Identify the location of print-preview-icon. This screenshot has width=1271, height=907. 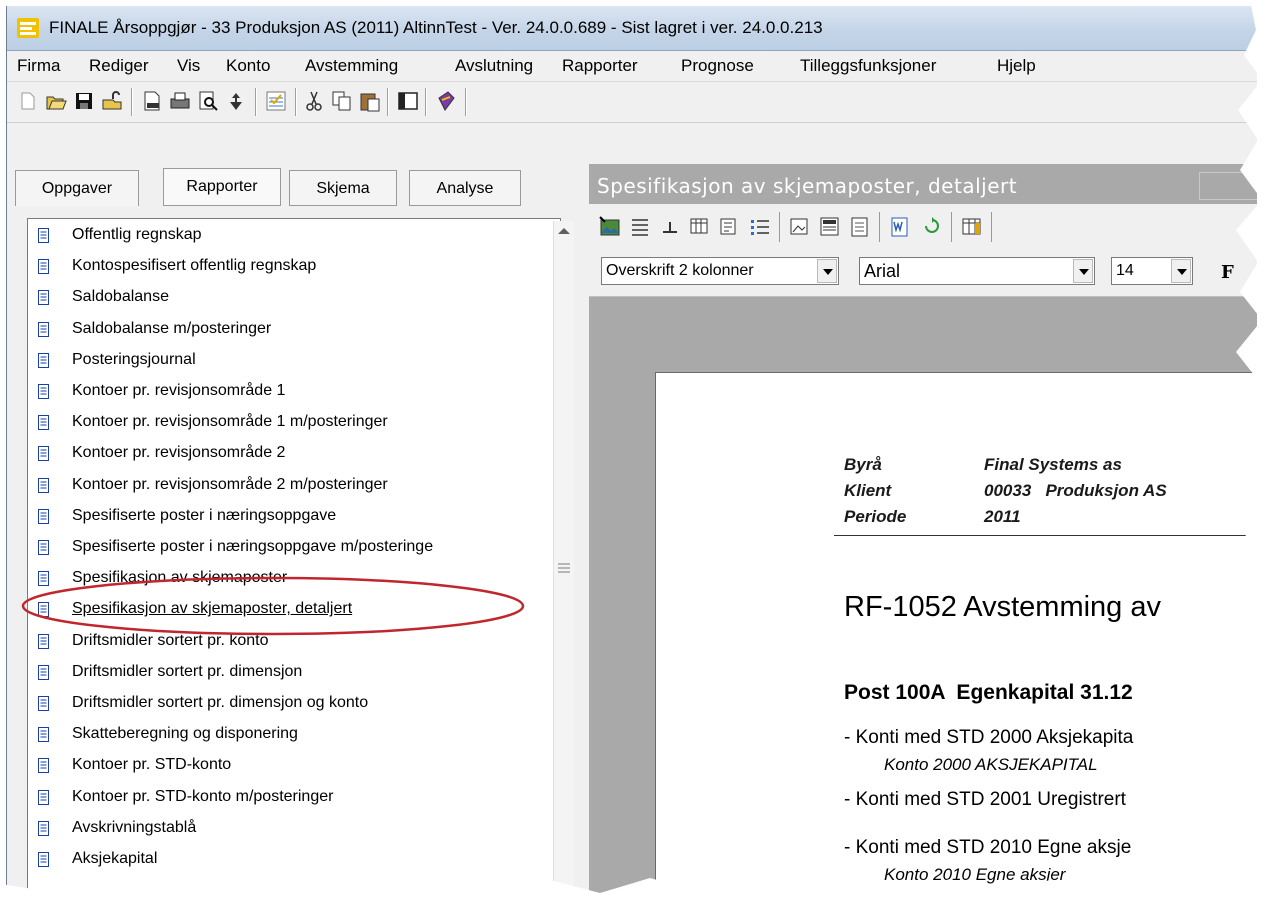
(152, 101).